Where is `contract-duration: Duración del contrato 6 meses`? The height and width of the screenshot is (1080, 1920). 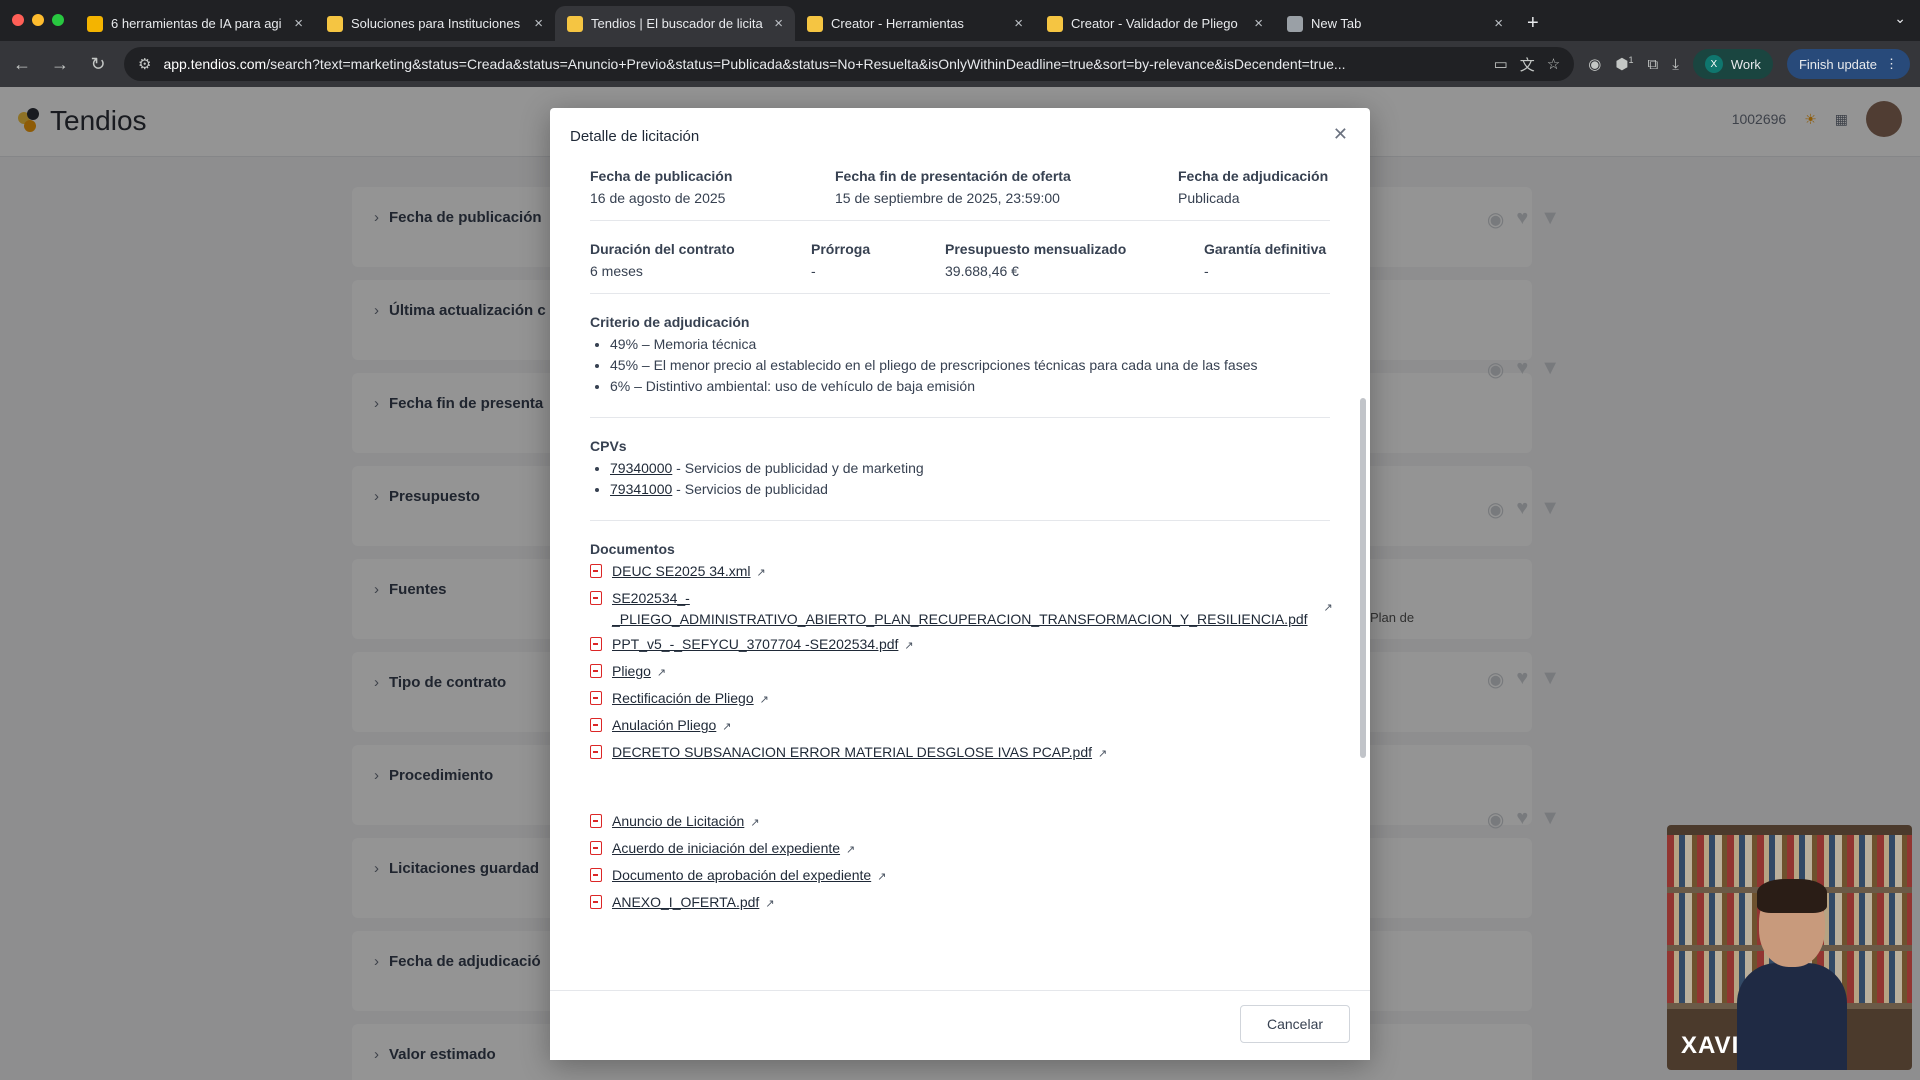
contract-duration: Duración del contrato 6 meses is located at coordinates (662, 260).